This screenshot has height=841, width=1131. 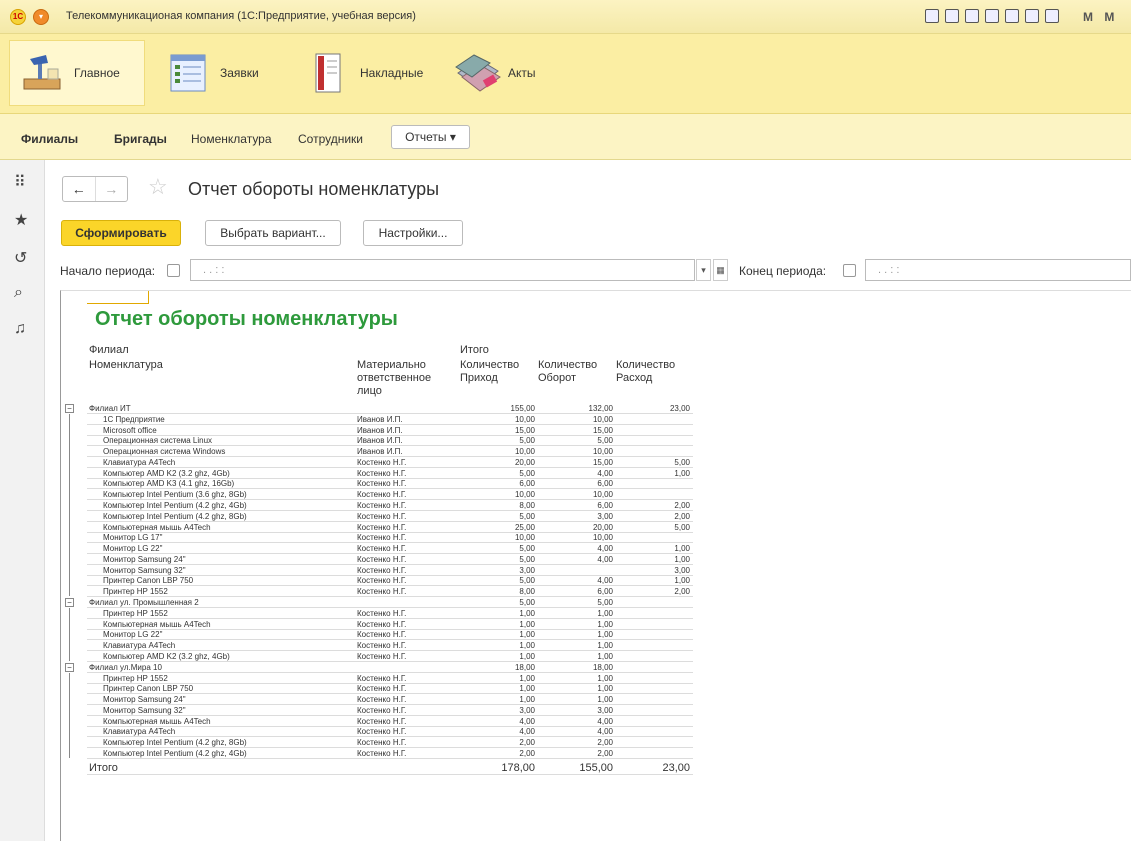 What do you see at coordinates (103, 767) in the screenshot?
I see `total-label: Итого` at bounding box center [103, 767].